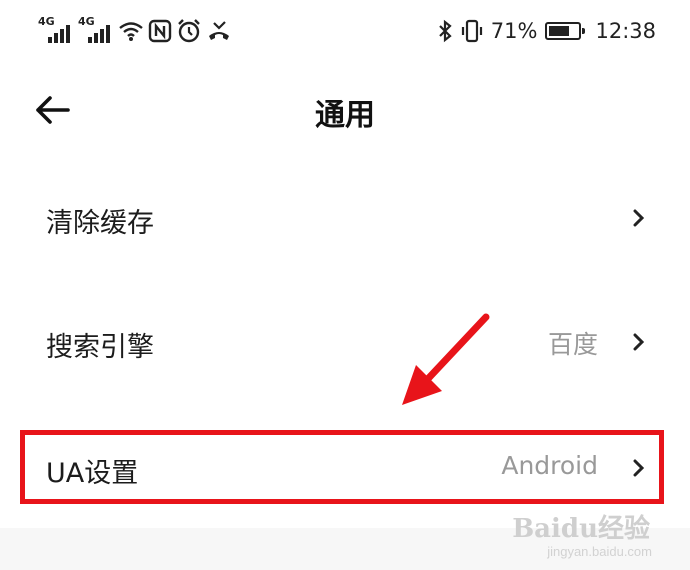 This screenshot has height=570, width=690. What do you see at coordinates (549, 465) in the screenshot?
I see `settings-item-value: Android` at bounding box center [549, 465].